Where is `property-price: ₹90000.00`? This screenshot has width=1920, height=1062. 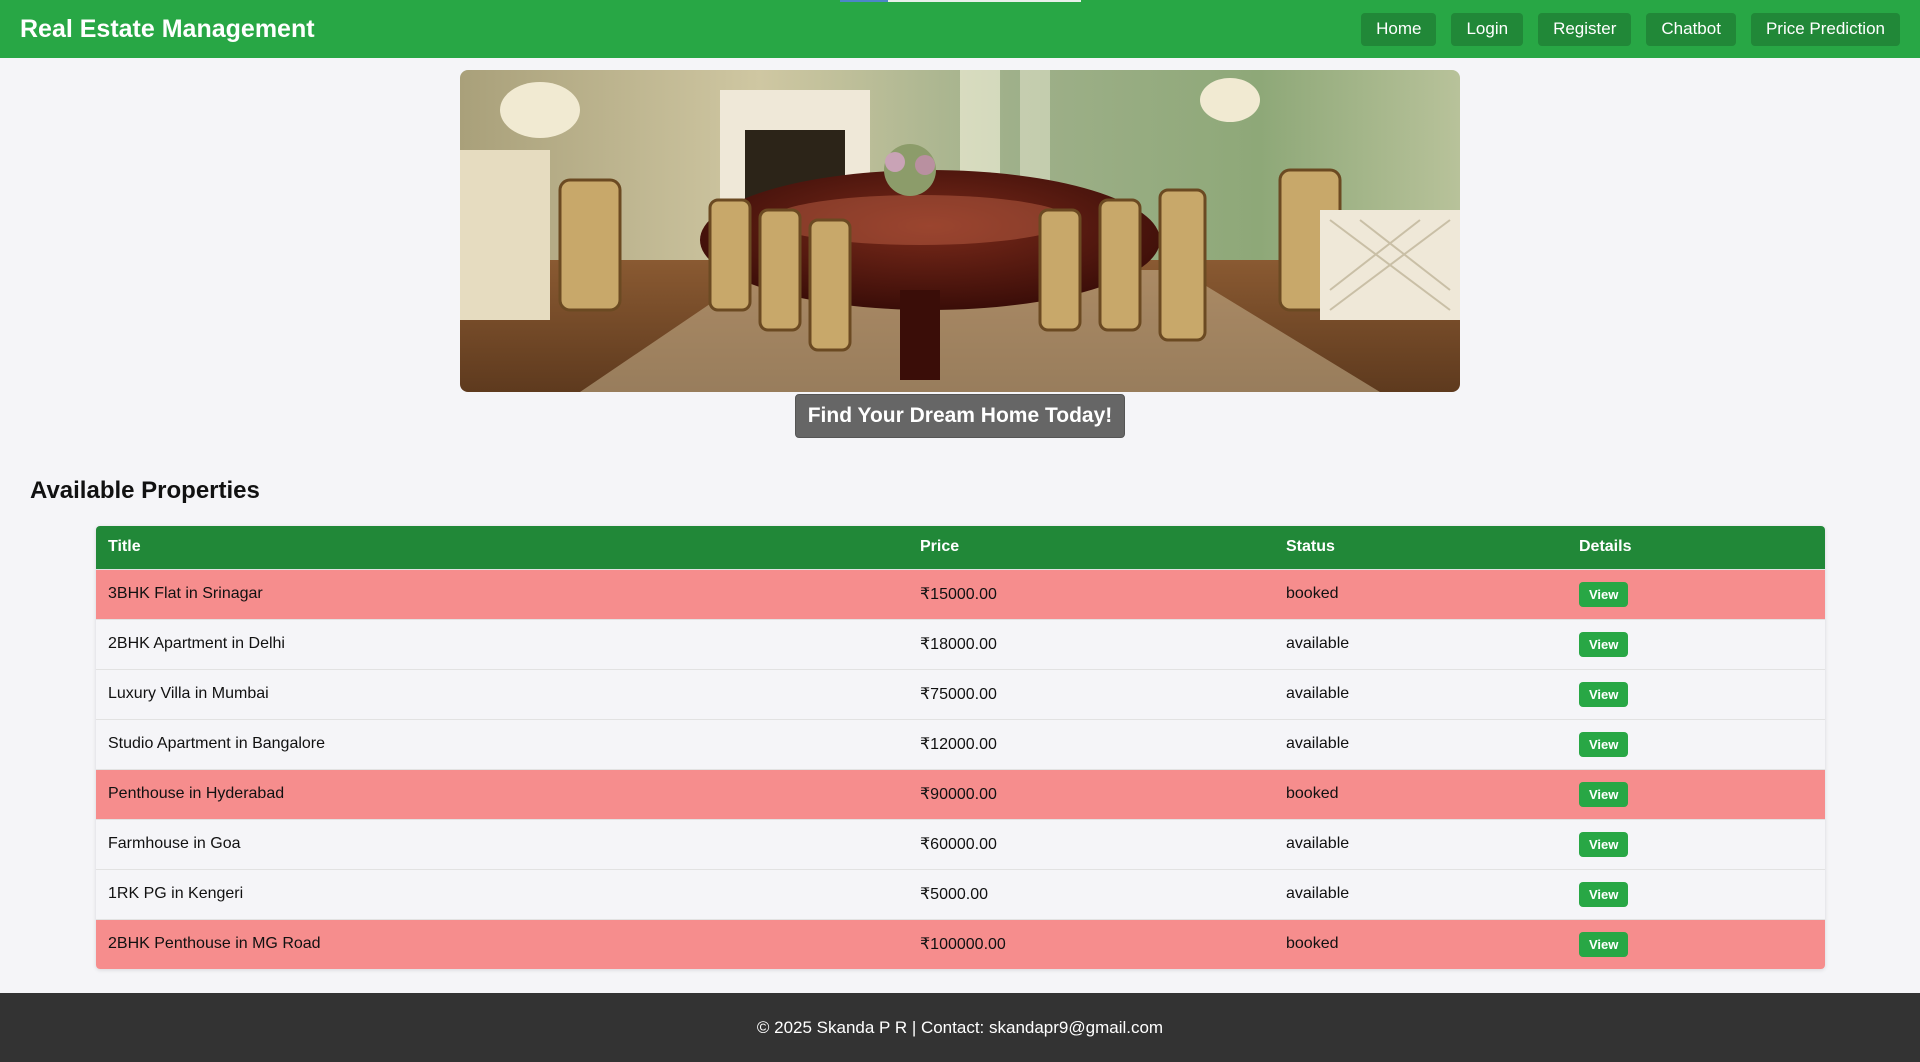 property-price: ₹90000.00 is located at coordinates (958, 794).